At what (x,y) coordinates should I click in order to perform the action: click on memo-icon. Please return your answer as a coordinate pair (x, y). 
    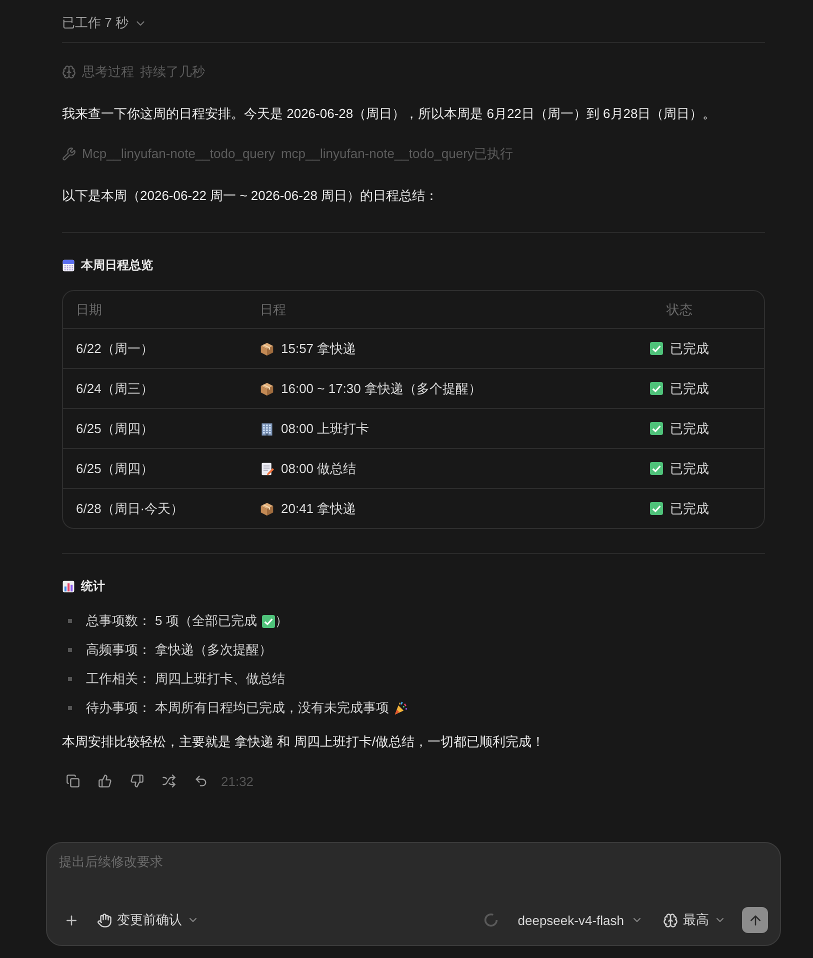
    Looking at the image, I should click on (267, 469).